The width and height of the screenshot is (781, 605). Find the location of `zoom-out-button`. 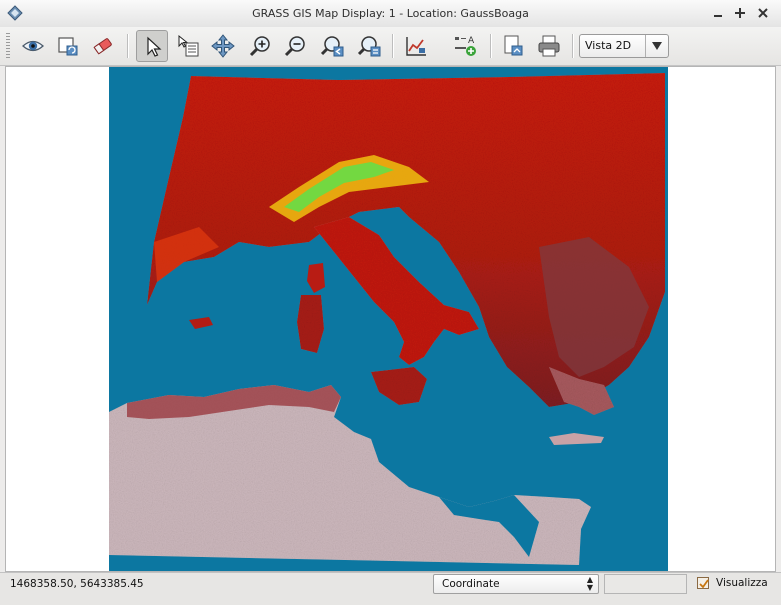

zoom-out-button is located at coordinates (295, 46).